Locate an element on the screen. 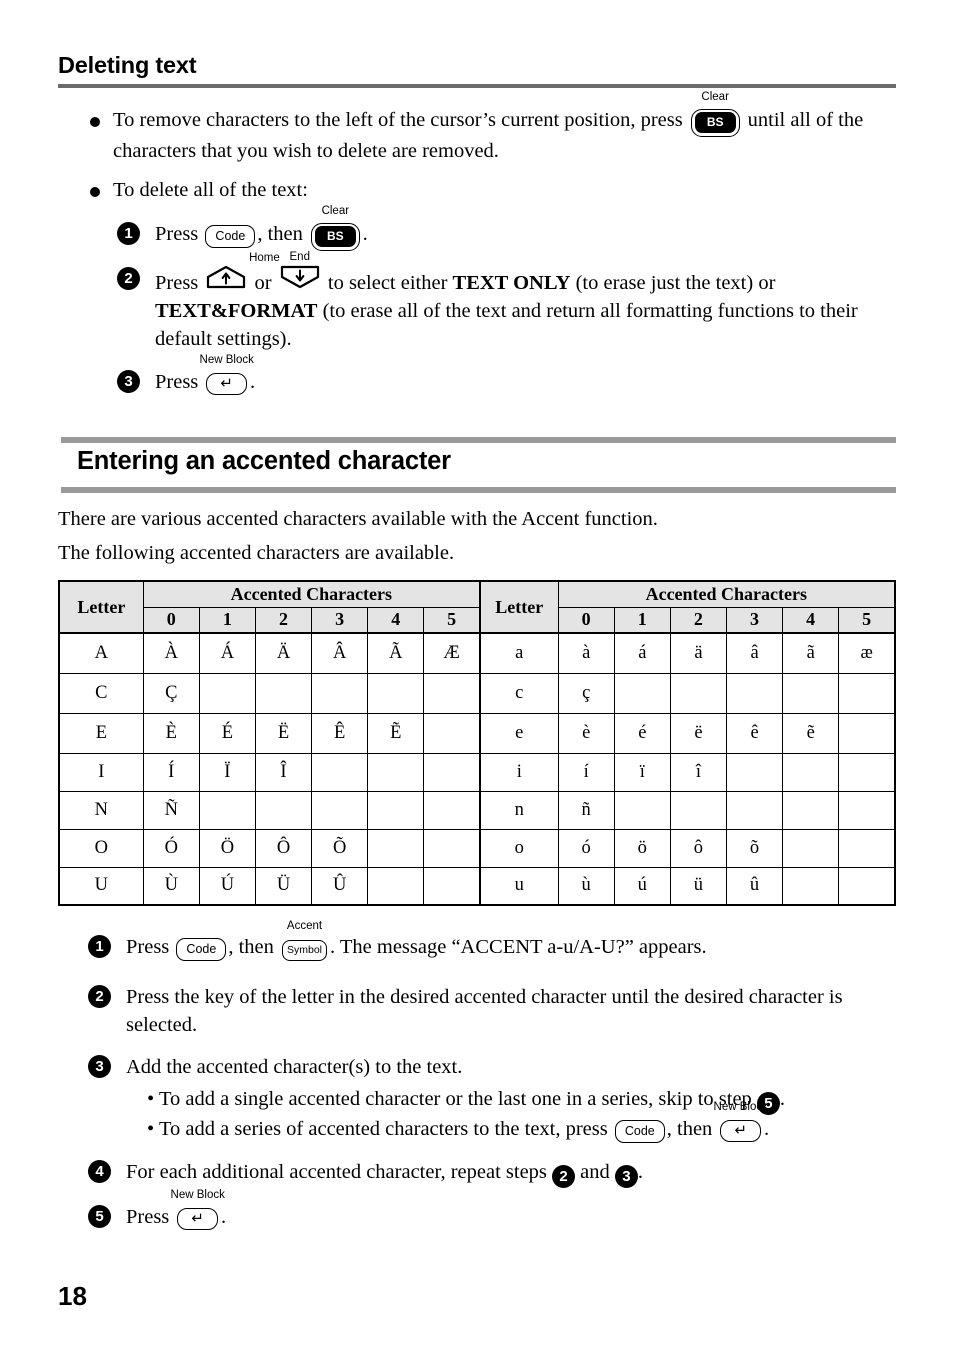  table-row: UÙÚÜÛuùúüû is located at coordinates (477, 886).